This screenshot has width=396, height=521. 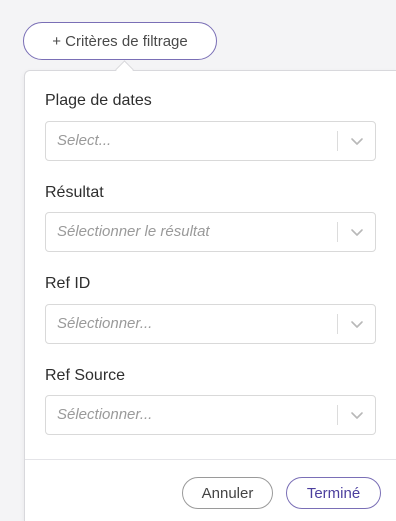 I want to click on cancel-button-label: Annuler, so click(x=227, y=493).